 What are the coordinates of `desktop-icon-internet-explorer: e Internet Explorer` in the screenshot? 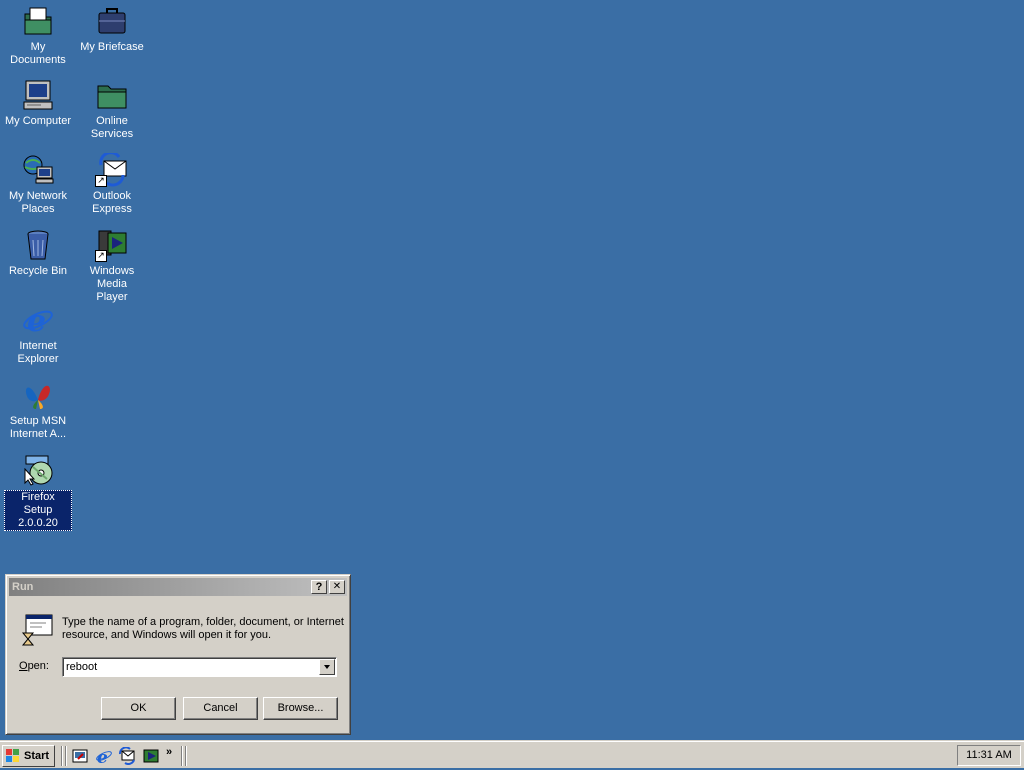 It's located at (38, 334).